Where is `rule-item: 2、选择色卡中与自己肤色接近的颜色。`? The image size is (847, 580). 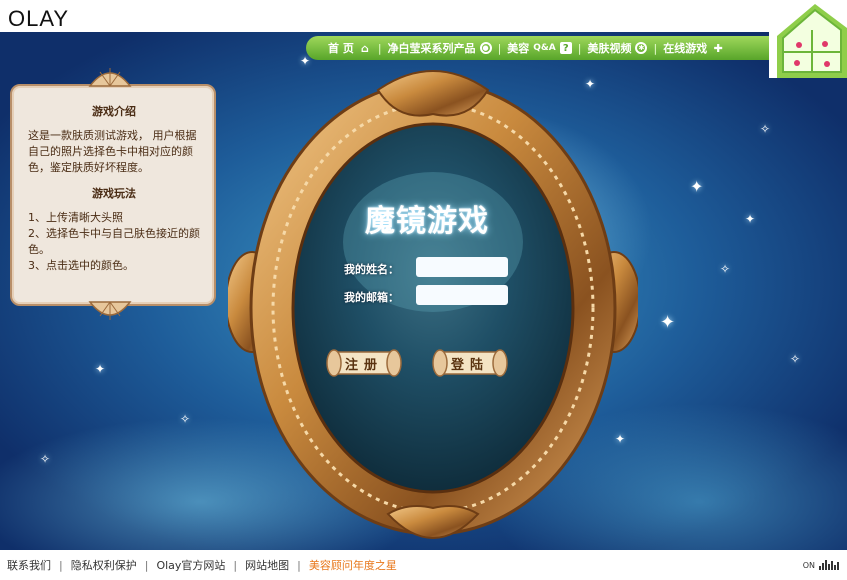
rule-item: 2、选择色卡中与自己肤色接近的颜色。 is located at coordinates (114, 241).